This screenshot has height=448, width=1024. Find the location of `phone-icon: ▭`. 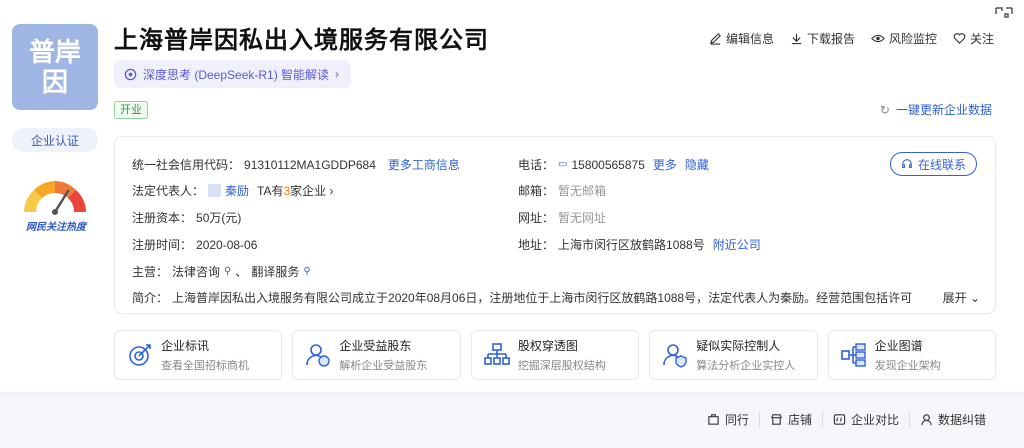

phone-icon: ▭ is located at coordinates (563, 164).